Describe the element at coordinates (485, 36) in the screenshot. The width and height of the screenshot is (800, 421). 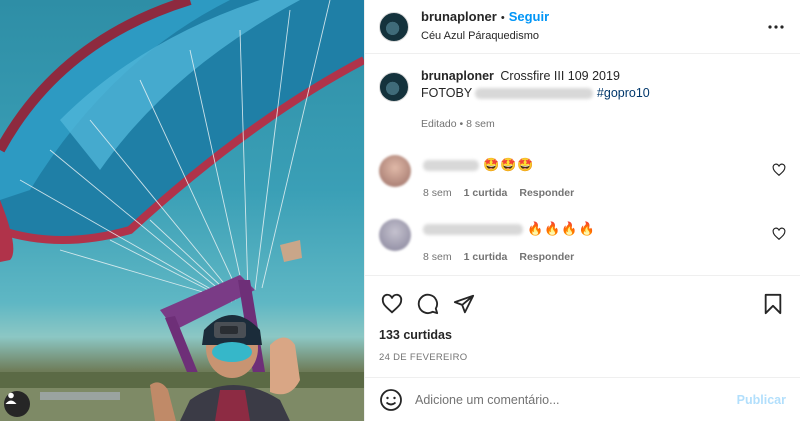
I see `post-location: Céu Azul Páraquedismo` at that location.